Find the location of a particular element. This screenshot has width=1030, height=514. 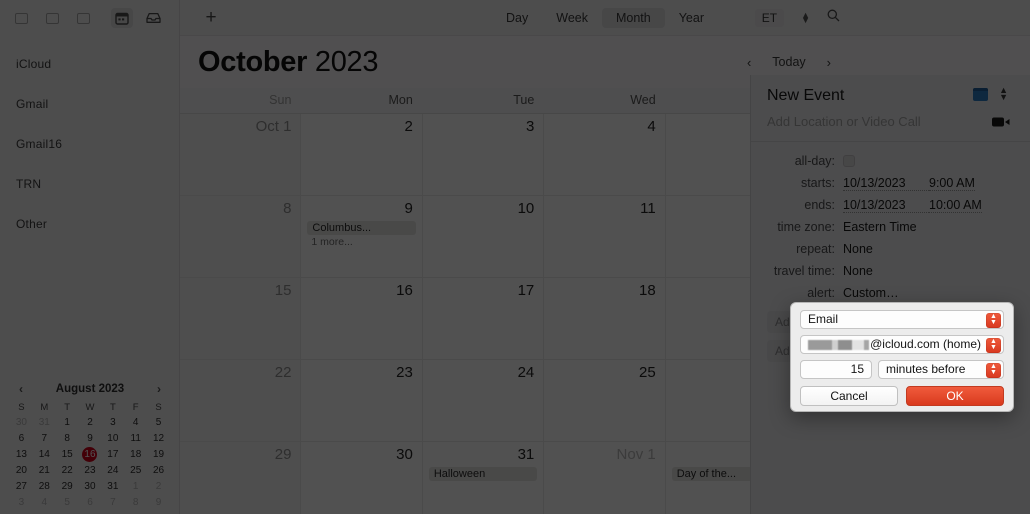

minutes-input: 15 is located at coordinates (836, 369).